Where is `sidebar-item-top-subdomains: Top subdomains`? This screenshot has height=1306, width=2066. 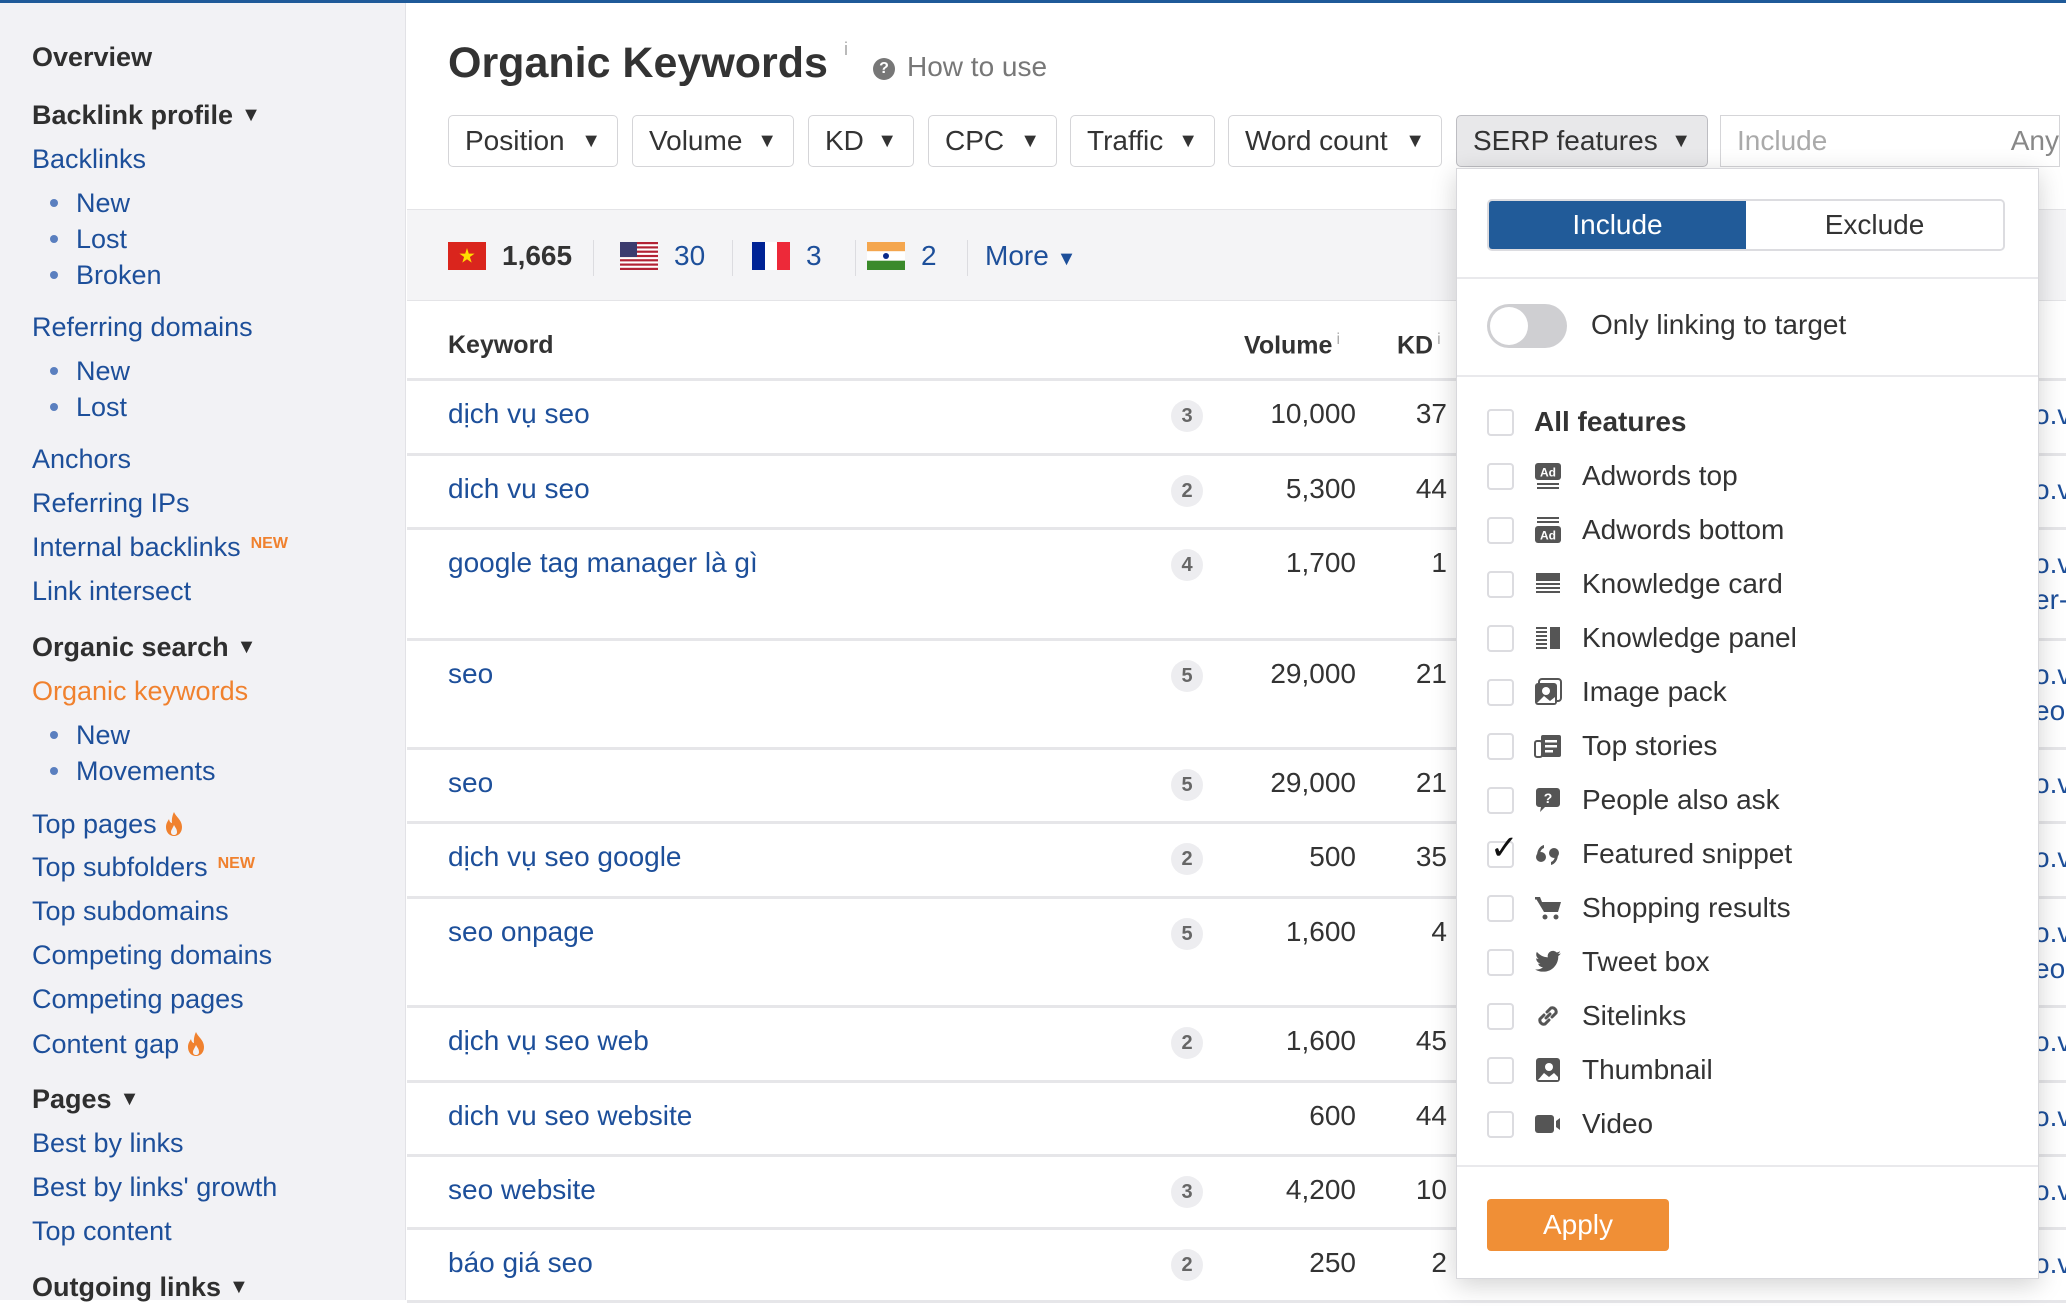 sidebar-item-top-subdomains: Top subdomains is located at coordinates (130, 911).